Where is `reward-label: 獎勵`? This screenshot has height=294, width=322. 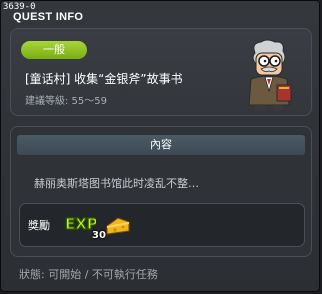
reward-label: 獎勵 is located at coordinates (39, 225).